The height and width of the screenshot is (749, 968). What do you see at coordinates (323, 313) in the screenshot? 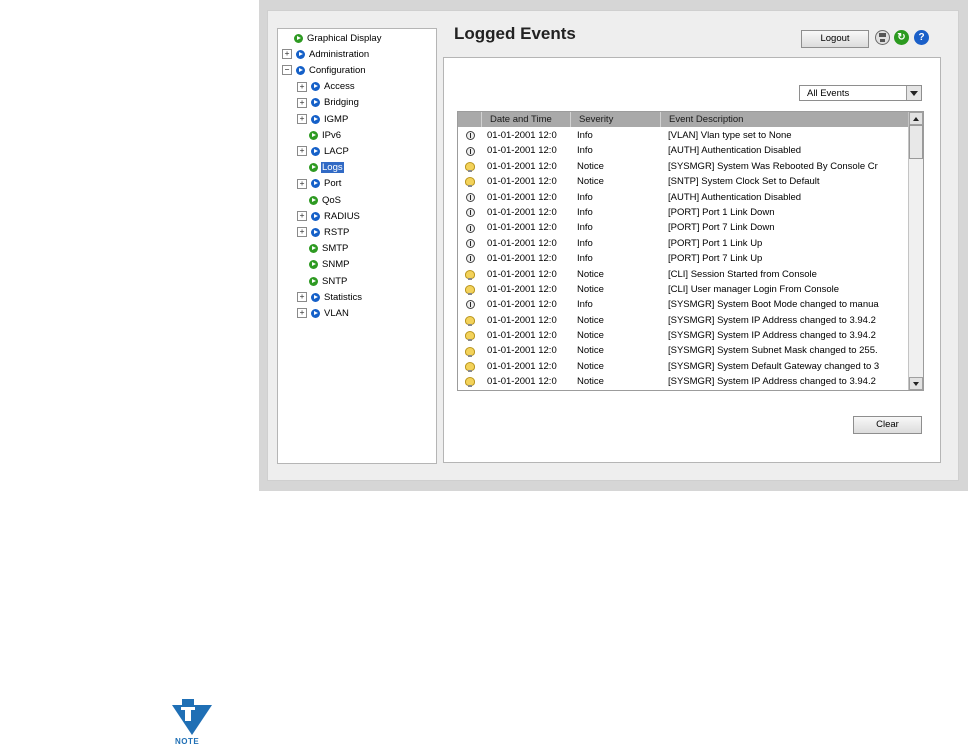
I see `sidebar-item-vlan: + VLAN` at bounding box center [323, 313].